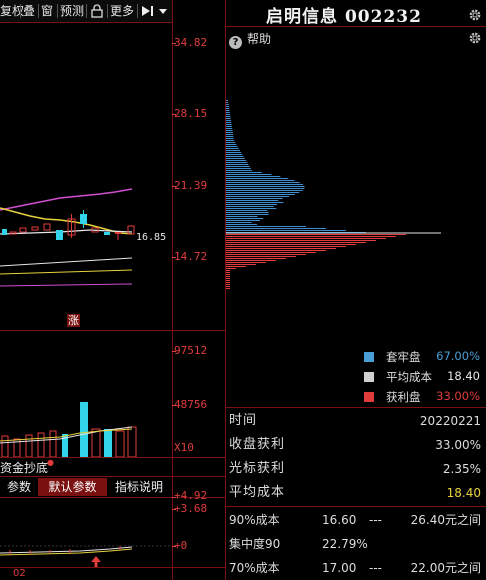  I want to click on toolbar-forecast: 预测, so click(72, 11).